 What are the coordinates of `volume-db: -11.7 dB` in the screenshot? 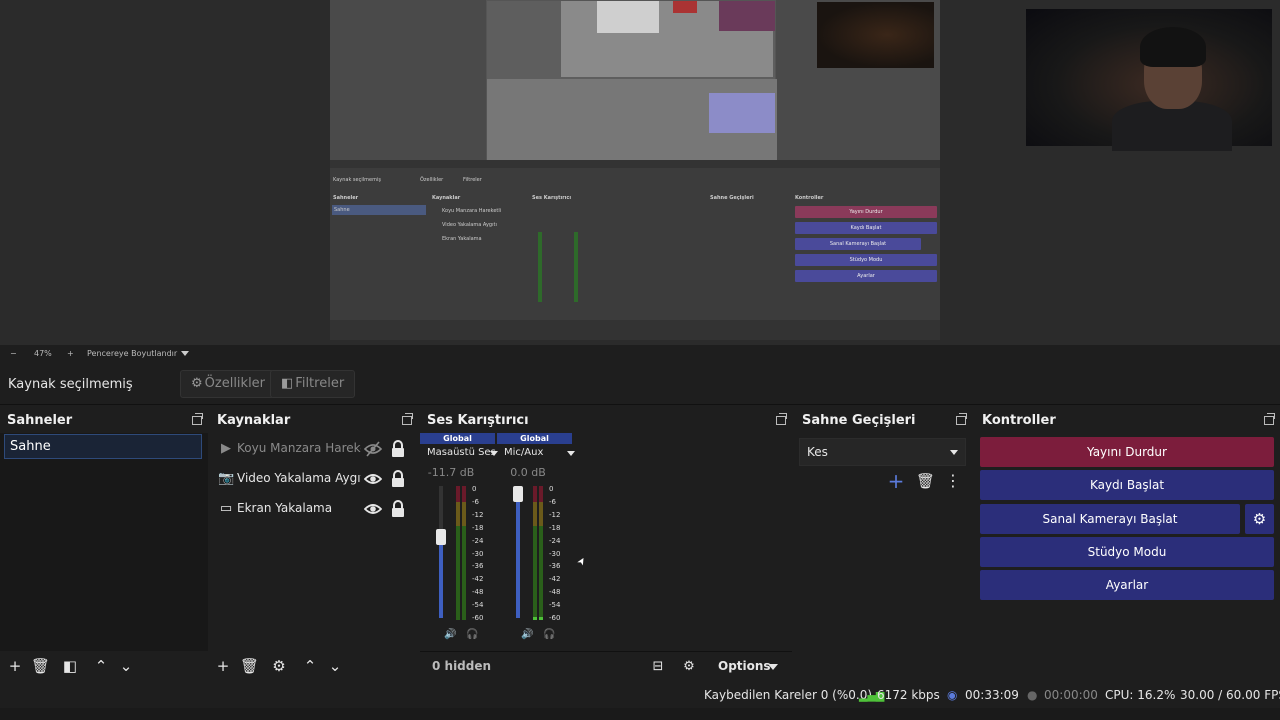 It's located at (451, 472).